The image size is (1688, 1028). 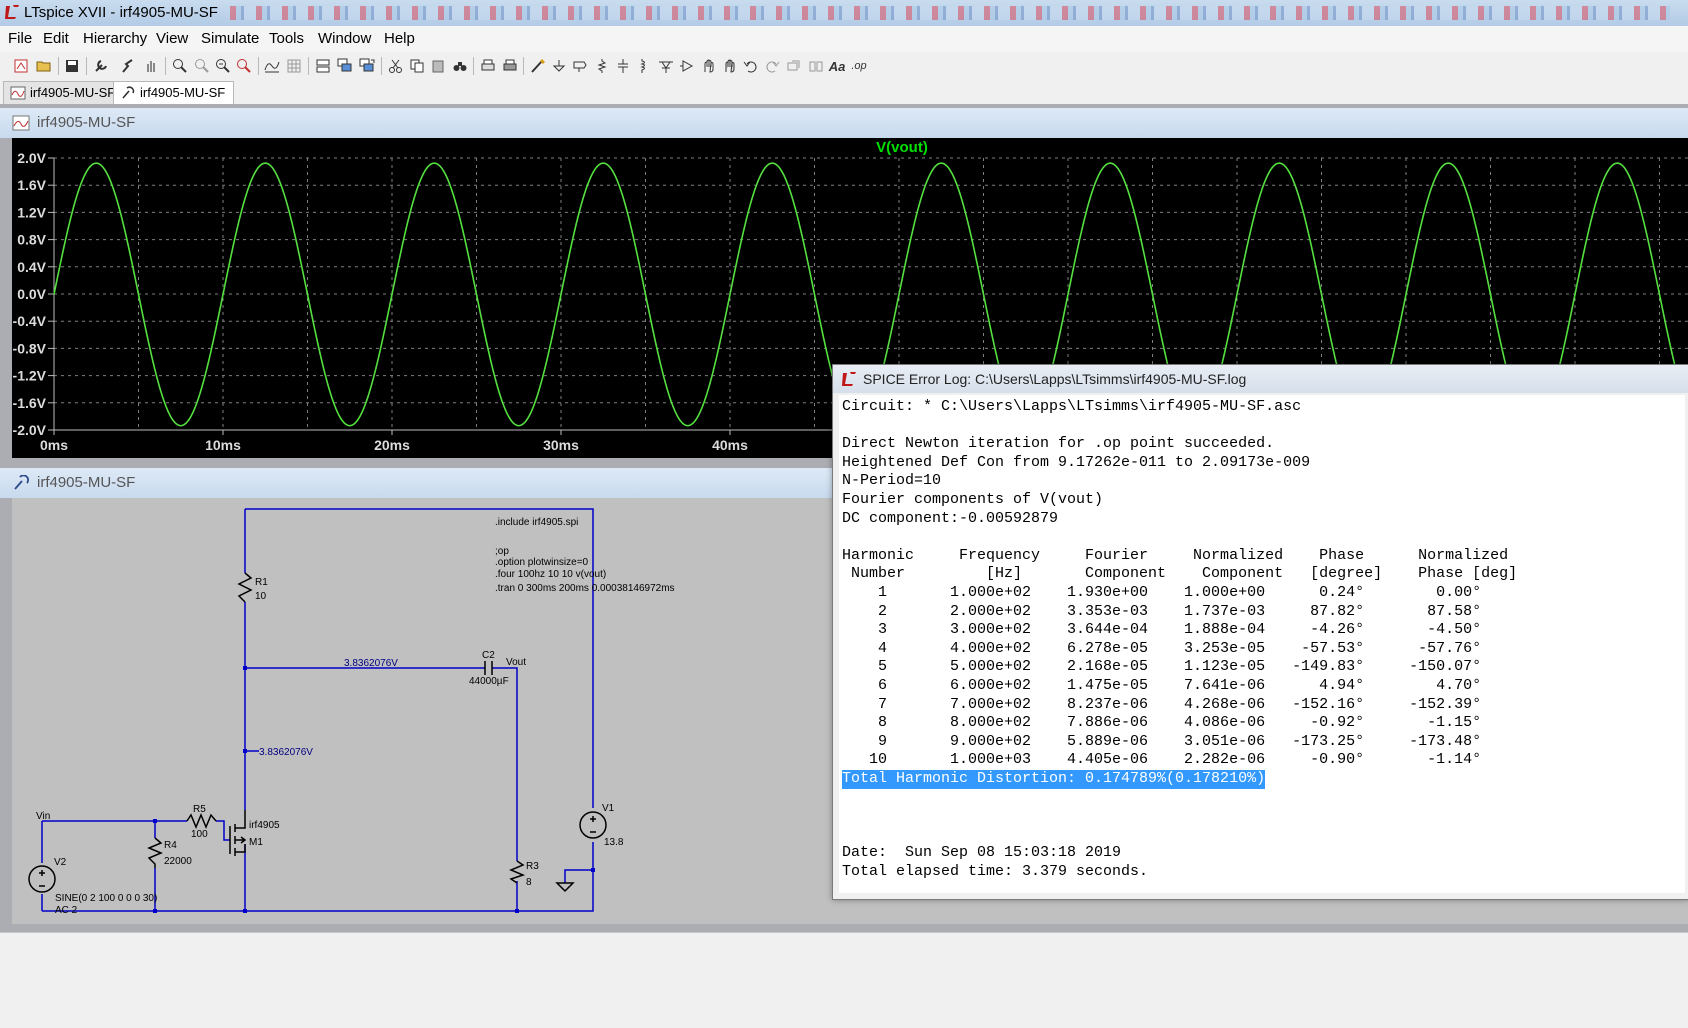 I want to click on copy-icon, so click(x=417, y=66).